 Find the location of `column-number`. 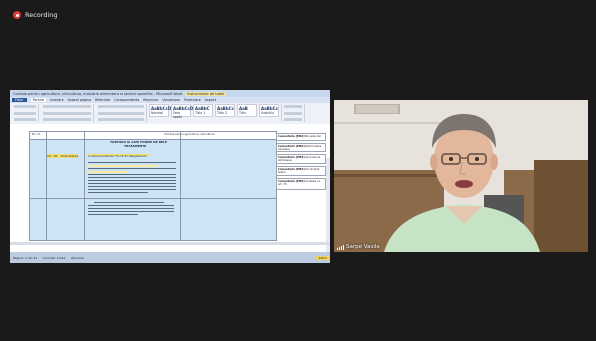

column-number is located at coordinates (38, 186).